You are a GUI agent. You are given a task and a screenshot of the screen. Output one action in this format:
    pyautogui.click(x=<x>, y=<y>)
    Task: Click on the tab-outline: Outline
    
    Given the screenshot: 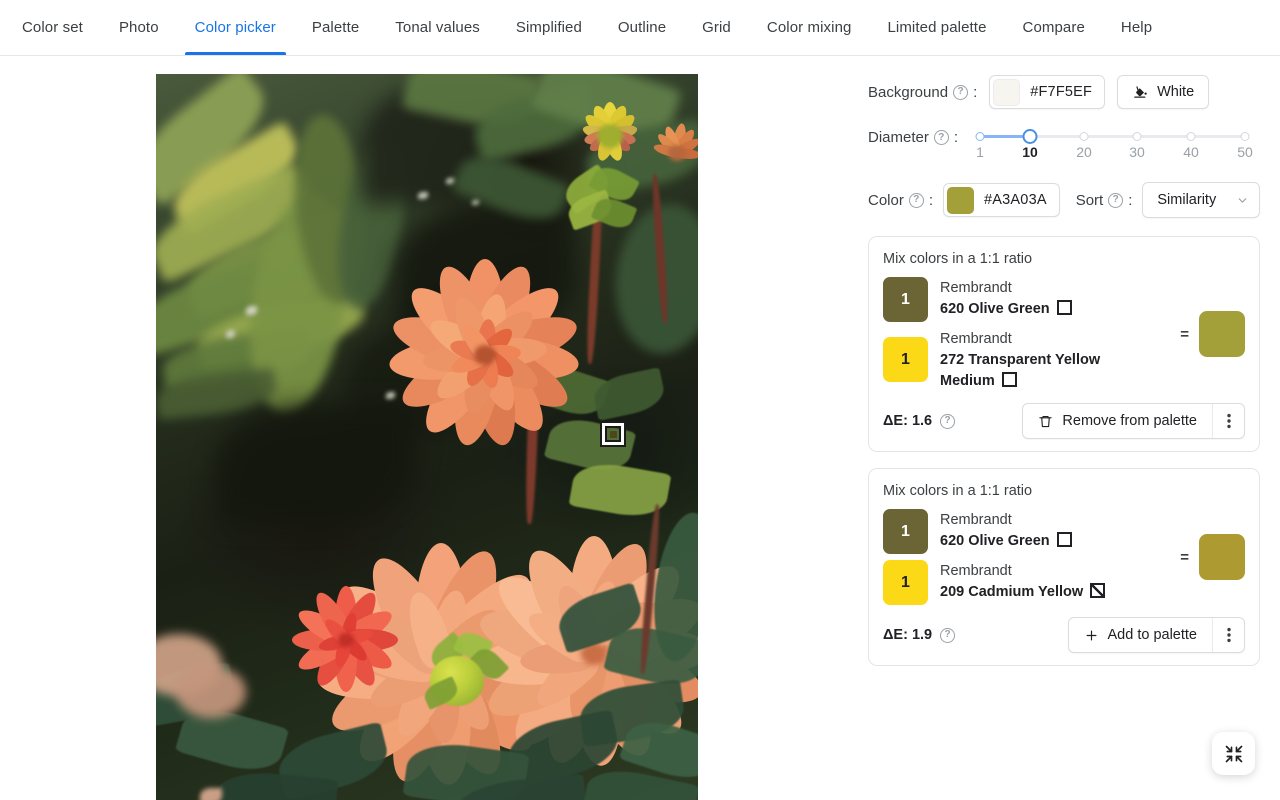 What is the action you would take?
    pyautogui.click(x=642, y=27)
    